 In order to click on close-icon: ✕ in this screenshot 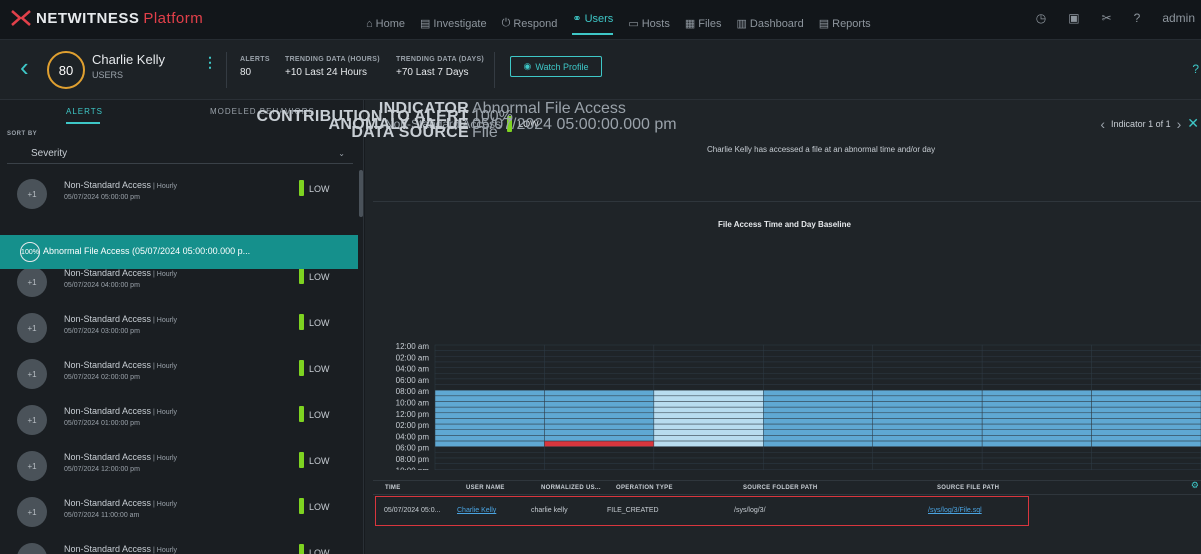, I will do `click(1193, 123)`.